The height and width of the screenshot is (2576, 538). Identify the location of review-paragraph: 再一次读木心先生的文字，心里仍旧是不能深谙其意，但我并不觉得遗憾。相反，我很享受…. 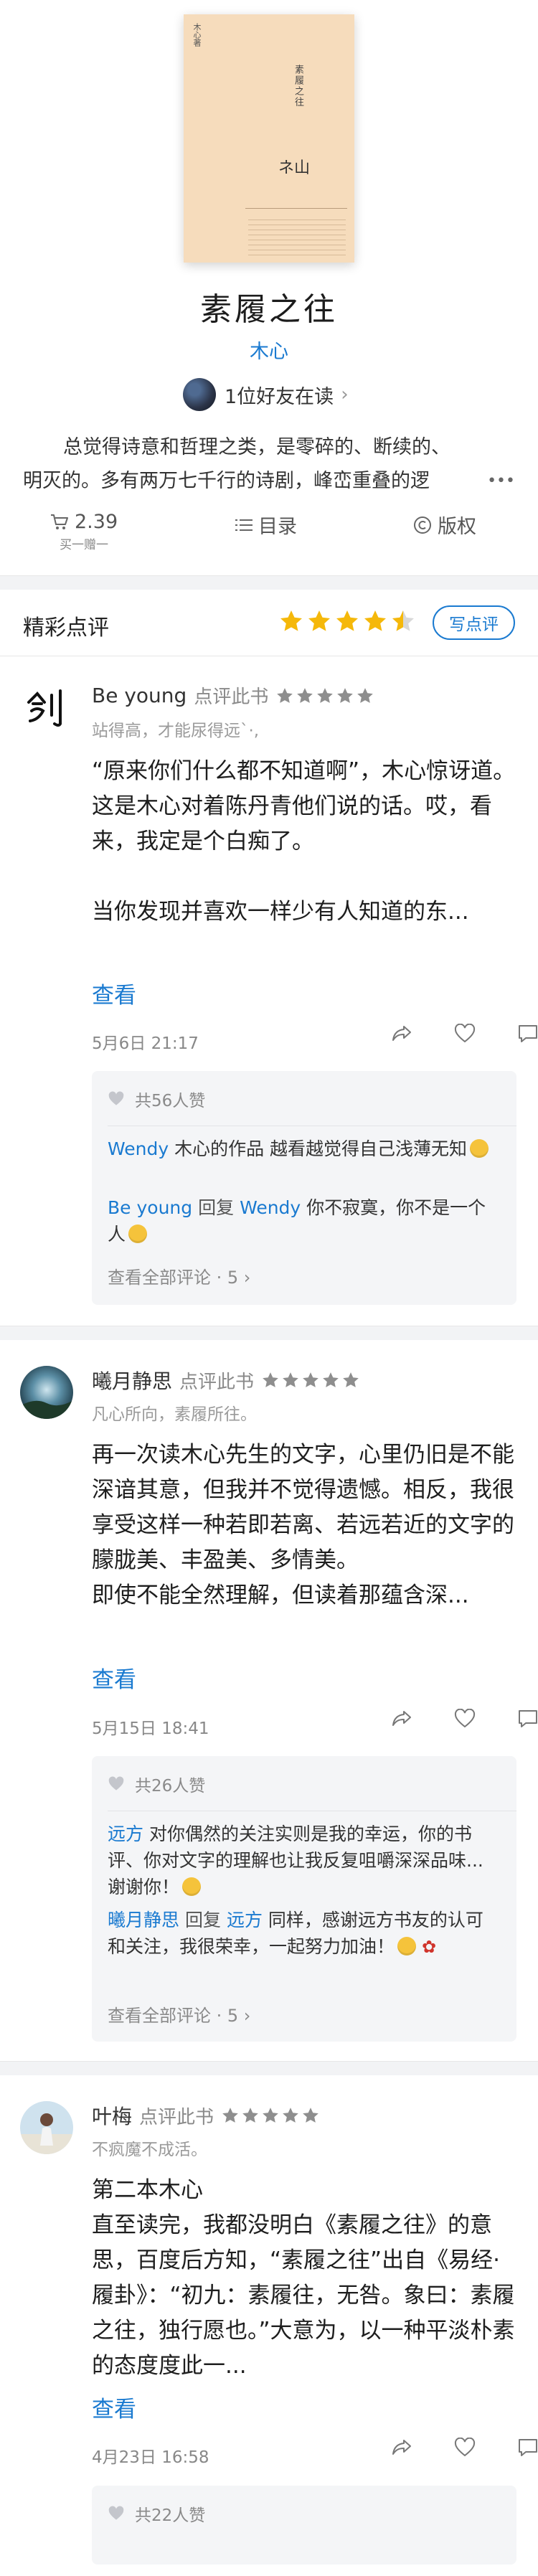
(303, 1507).